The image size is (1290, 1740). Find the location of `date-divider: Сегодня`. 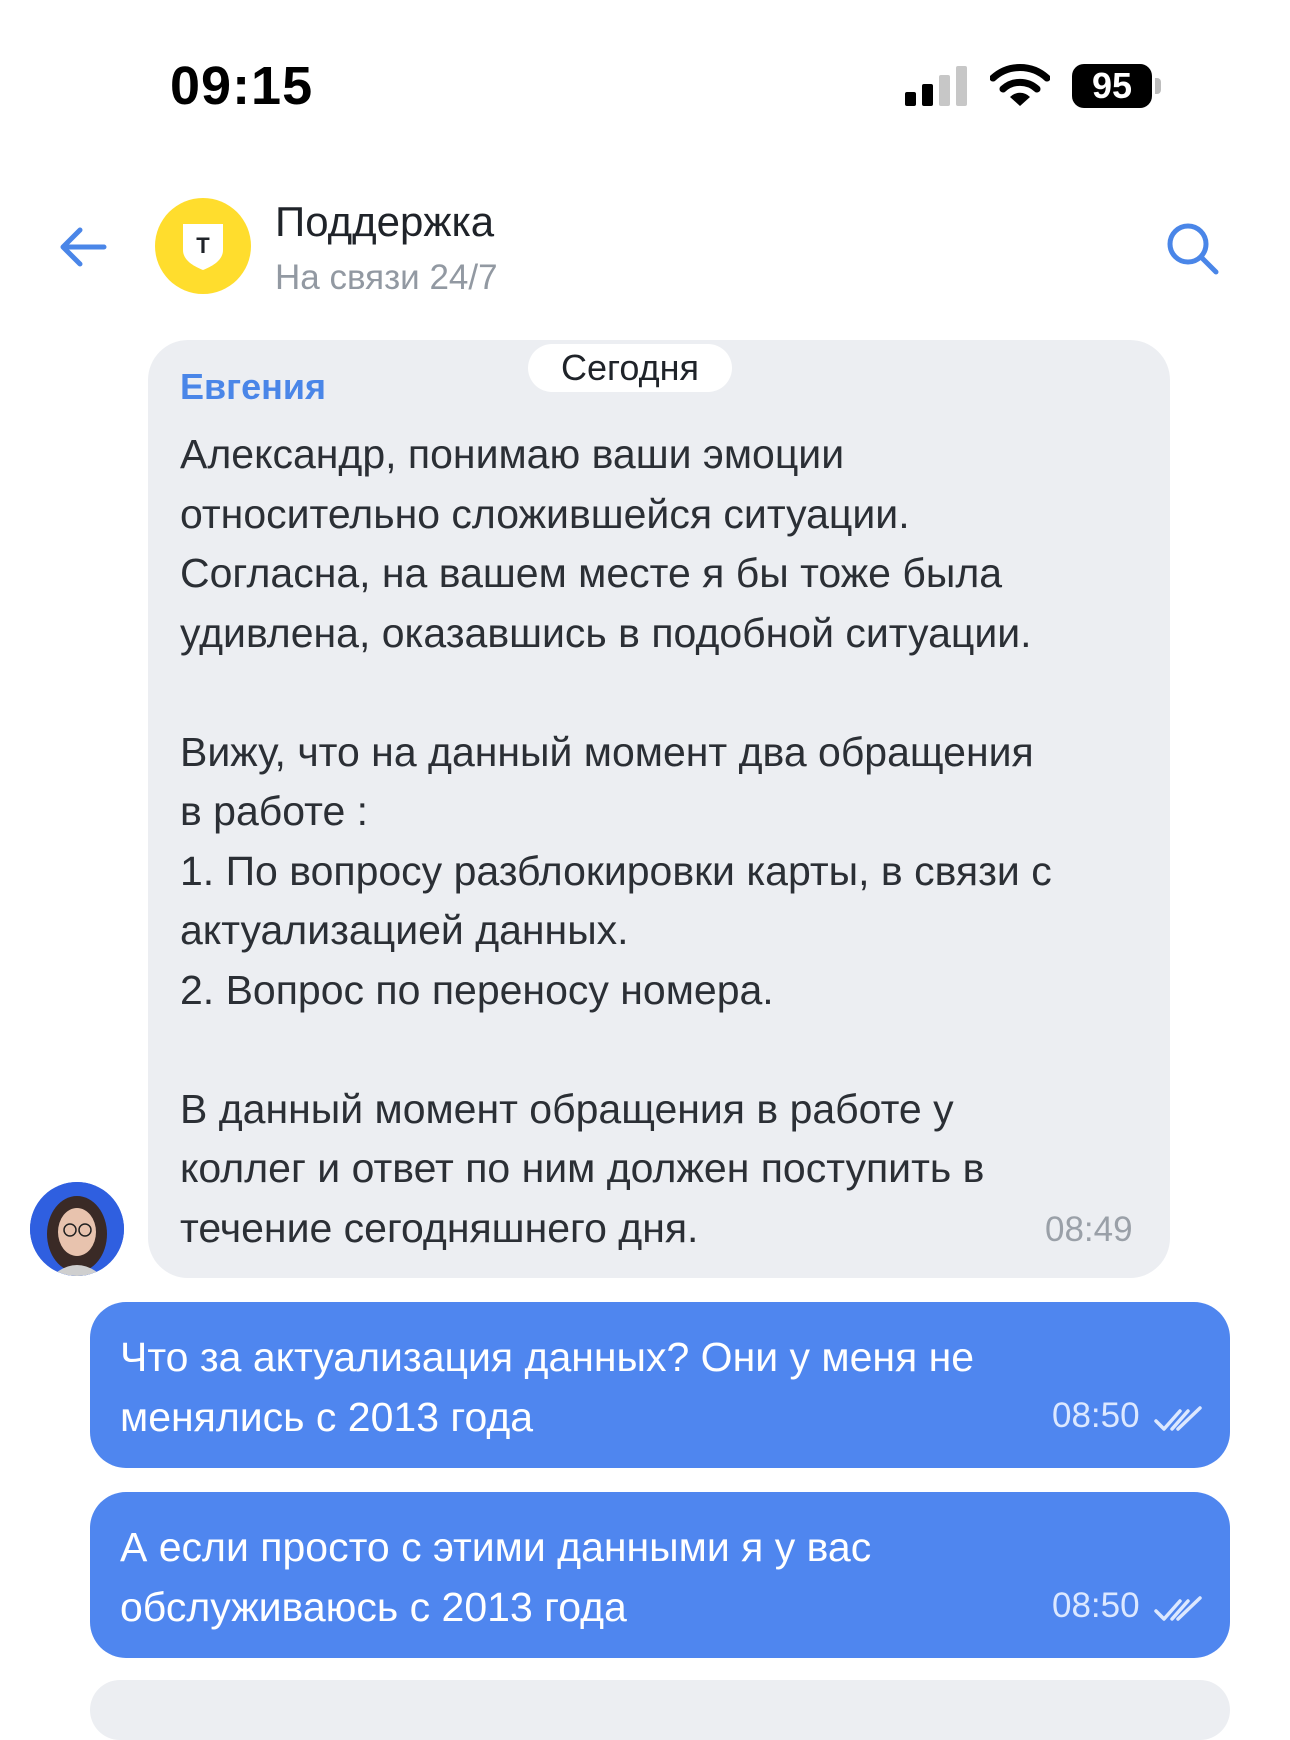

date-divider: Сегодня is located at coordinates (630, 368).